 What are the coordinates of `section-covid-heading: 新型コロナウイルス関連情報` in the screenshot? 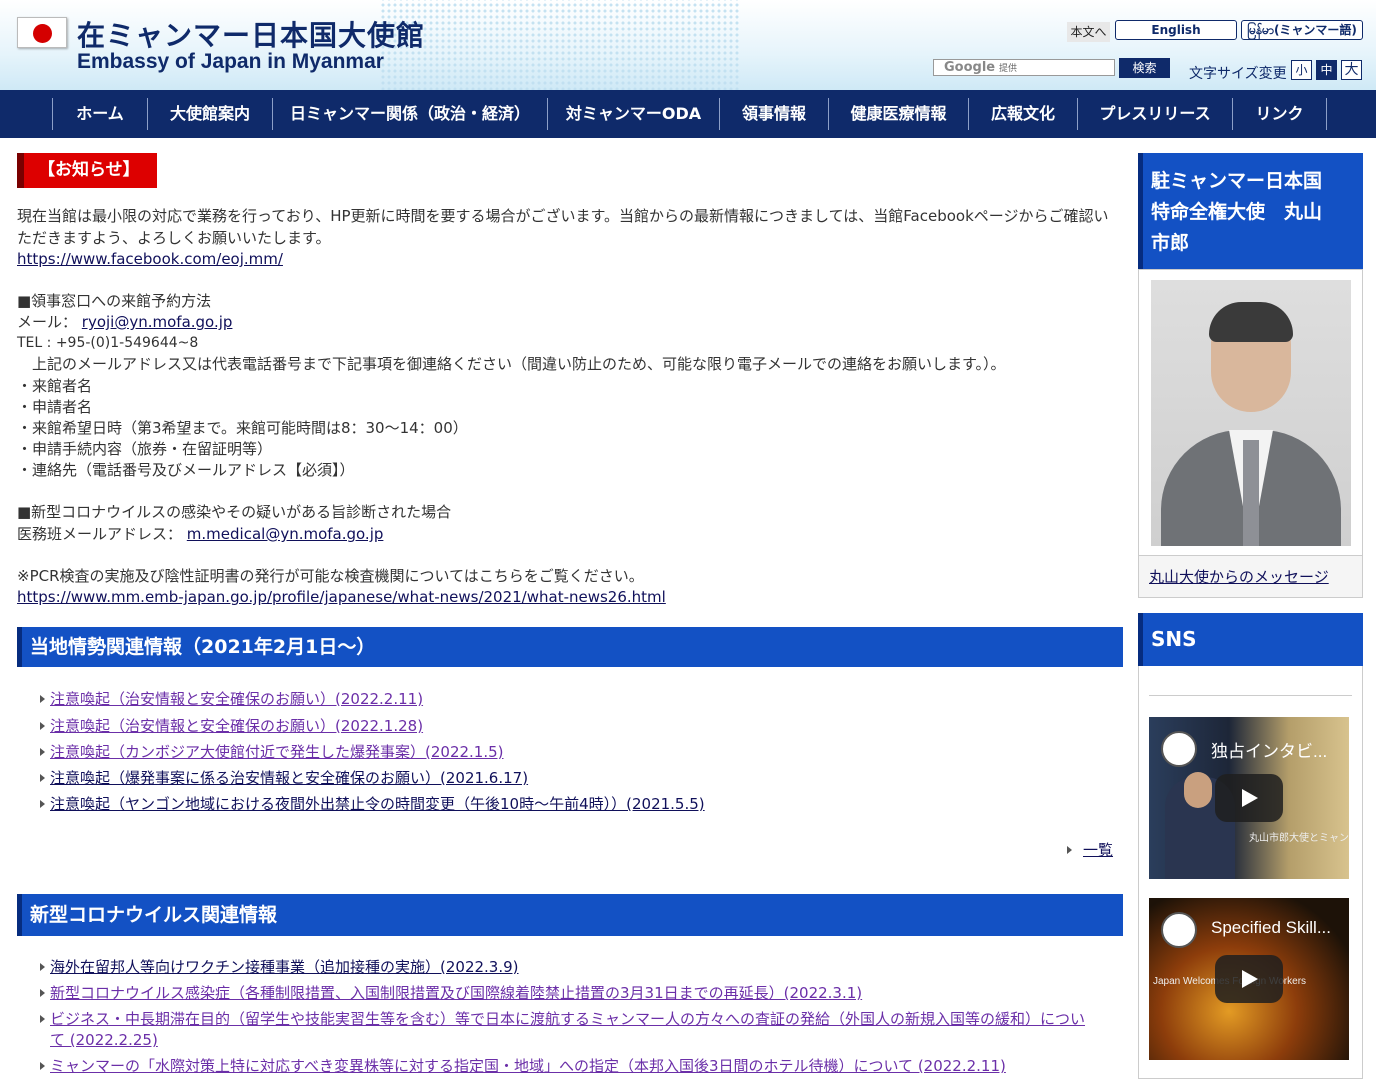 It's located at (570, 915).